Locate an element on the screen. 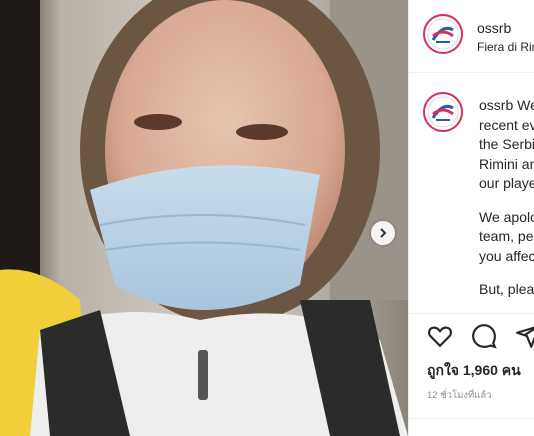 Image resolution: width=534 pixels, height=436 pixels. caption-username: ossrb is located at coordinates (496, 105).